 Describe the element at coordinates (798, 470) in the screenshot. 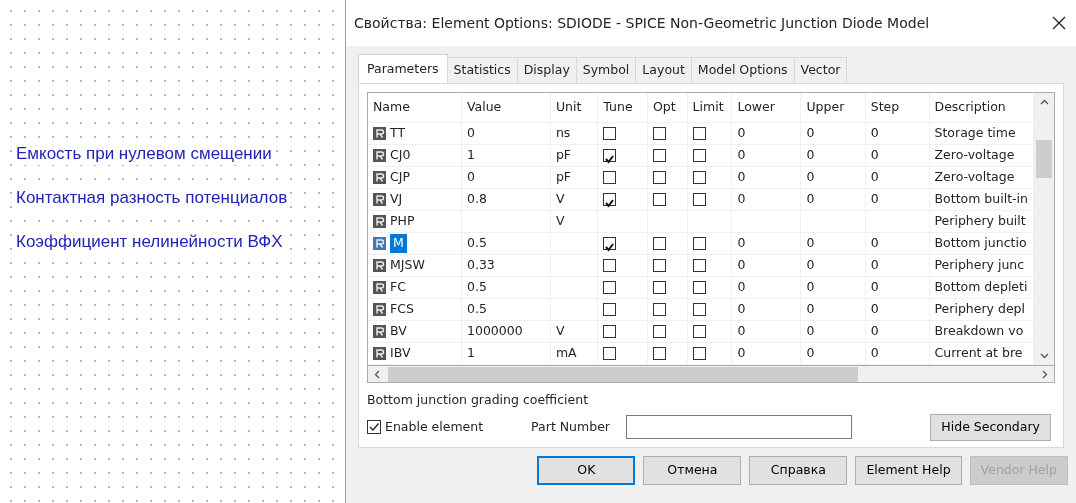

I see `dialog-button: Справка` at that location.